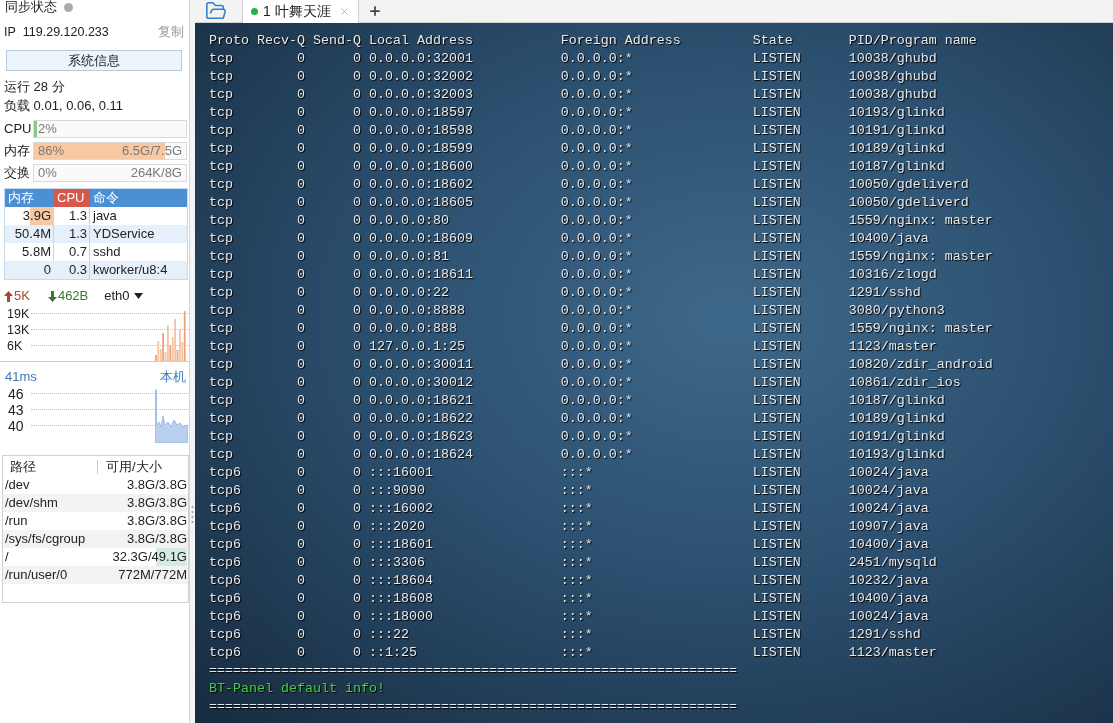  Describe the element at coordinates (173, 377) in the screenshot. I see `host-link: 本机` at that location.